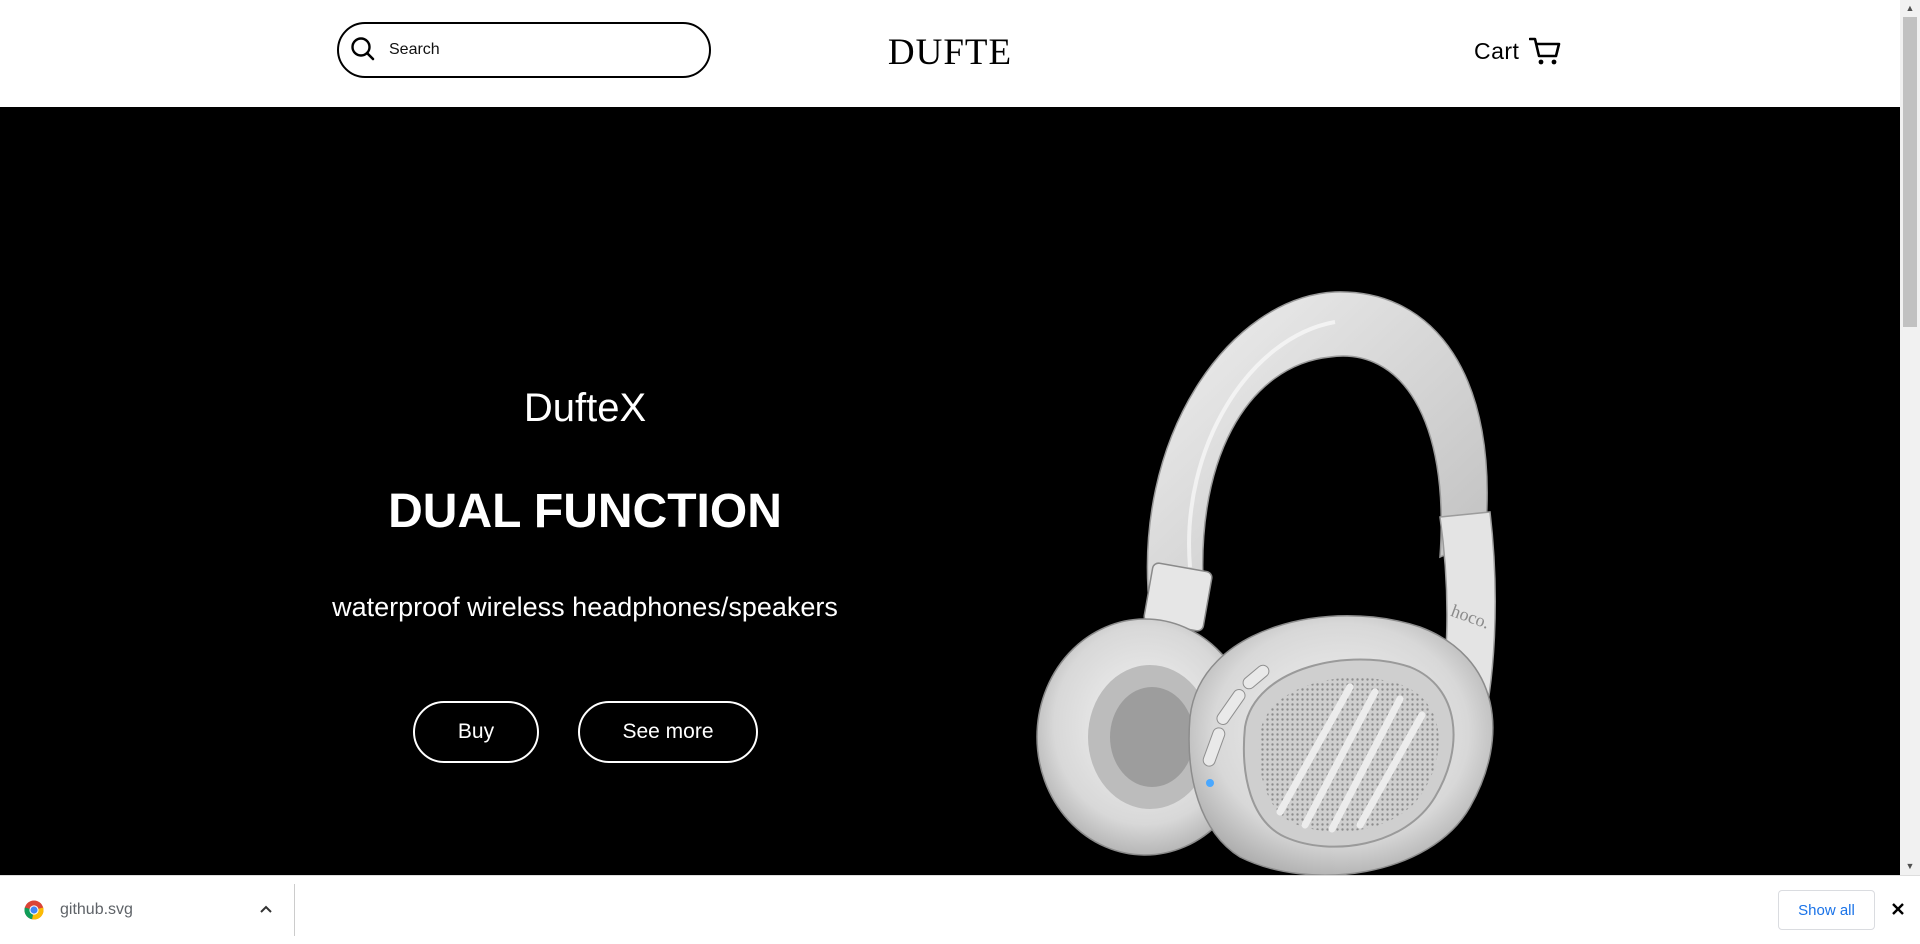 This screenshot has height=944, width=1920. What do you see at coordinates (266, 908) in the screenshot?
I see `chevron-up-icon` at bounding box center [266, 908].